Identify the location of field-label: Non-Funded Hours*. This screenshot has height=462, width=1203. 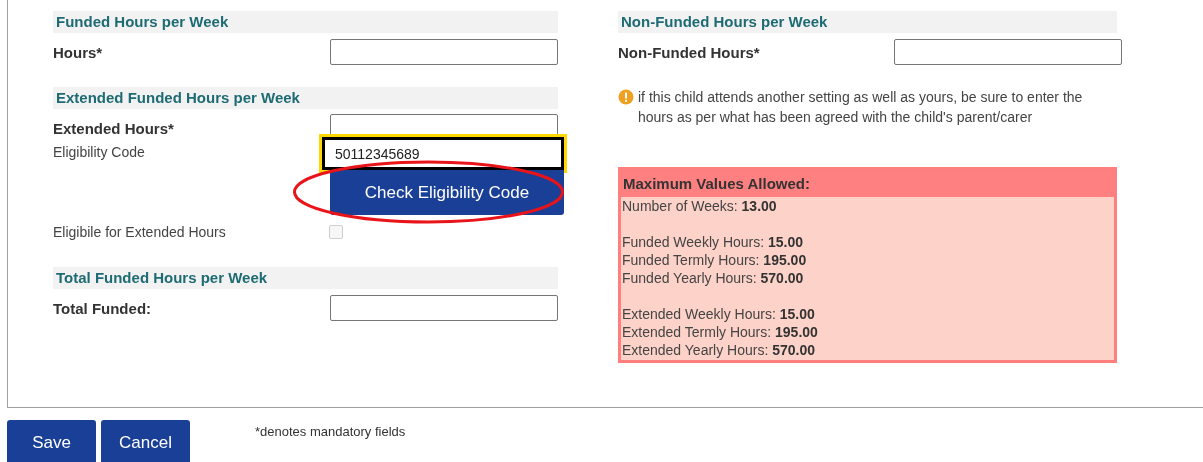
(689, 53).